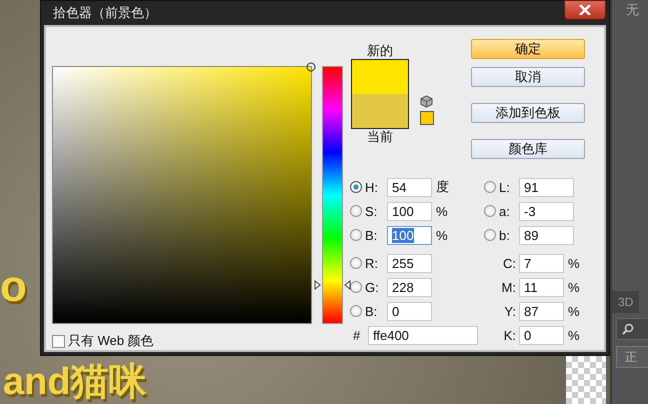 Image resolution: width=648 pixels, height=404 pixels. Describe the element at coordinates (371, 187) in the screenshot. I see `field-label: H:` at that location.